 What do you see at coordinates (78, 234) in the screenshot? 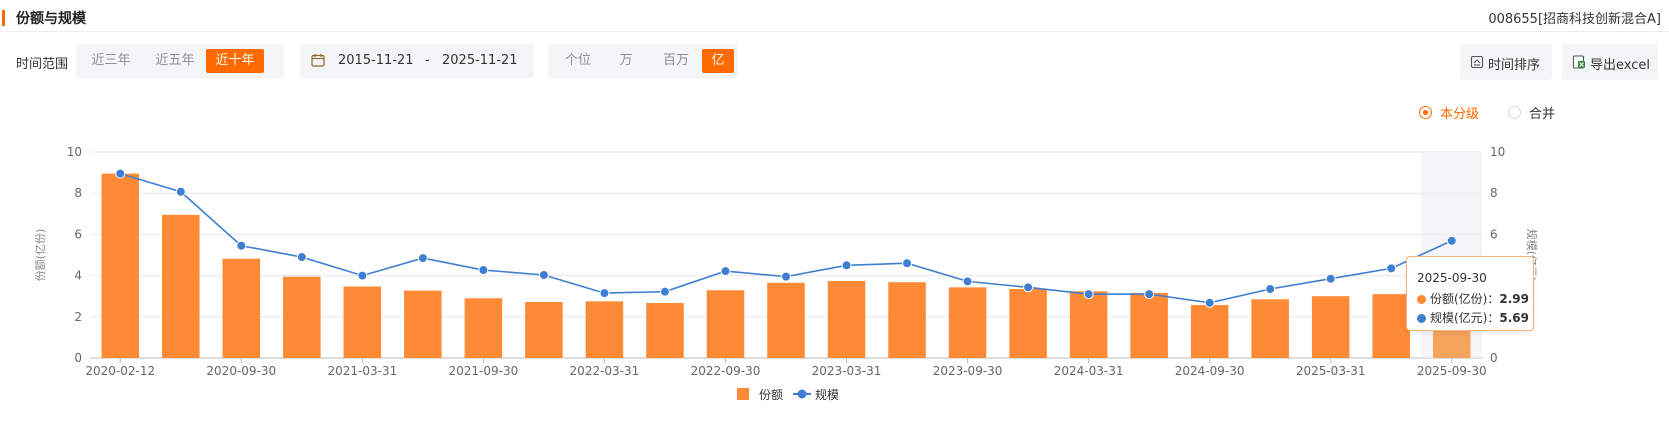
I see `y-left-tick-label: 6` at bounding box center [78, 234].